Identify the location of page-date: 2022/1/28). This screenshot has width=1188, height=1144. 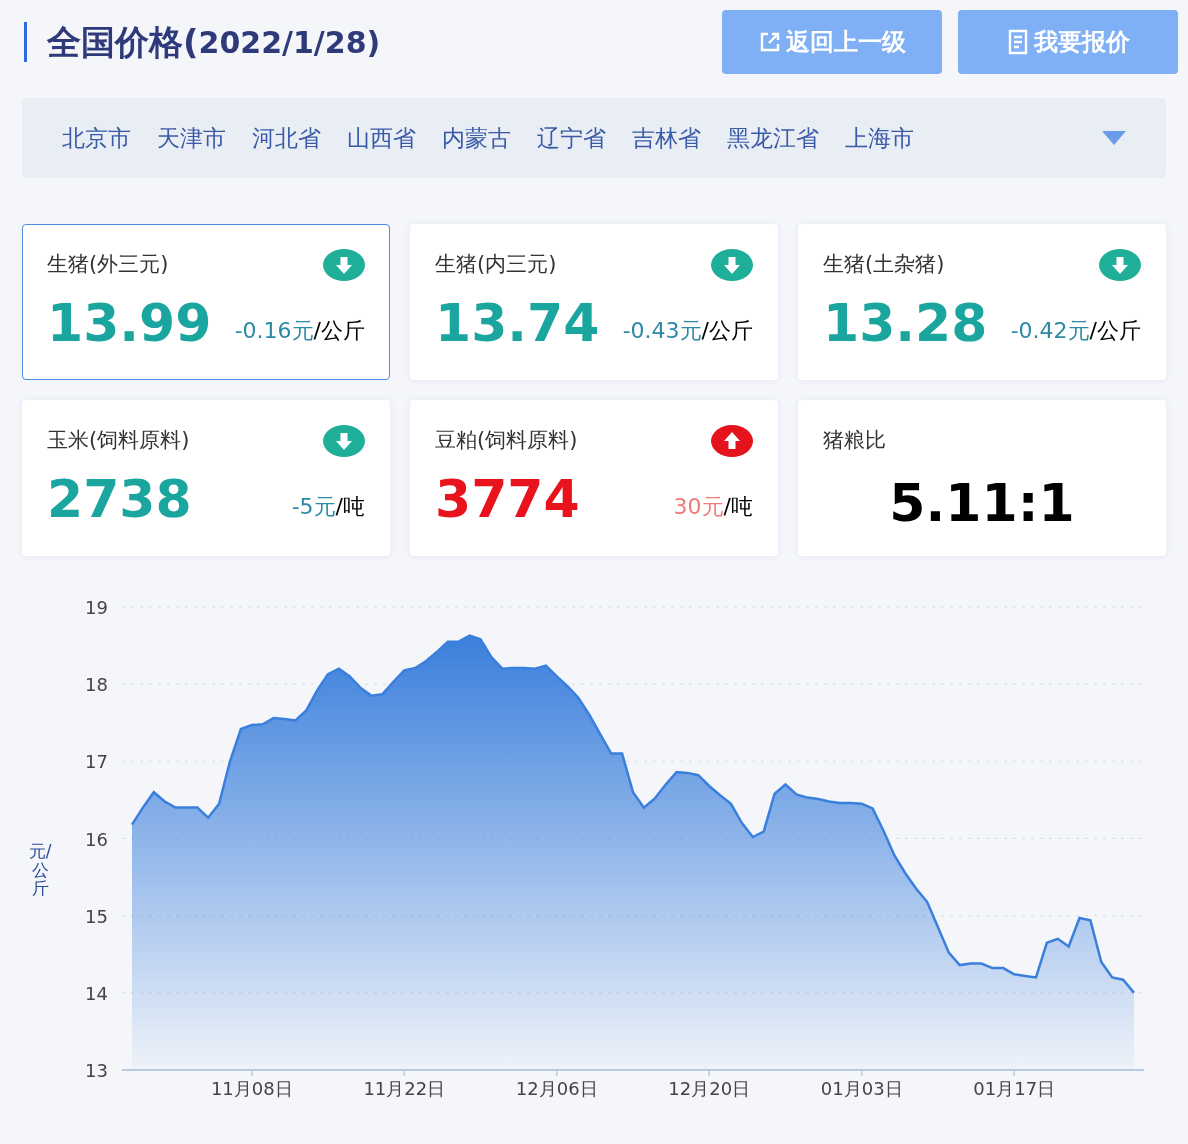
(289, 42).